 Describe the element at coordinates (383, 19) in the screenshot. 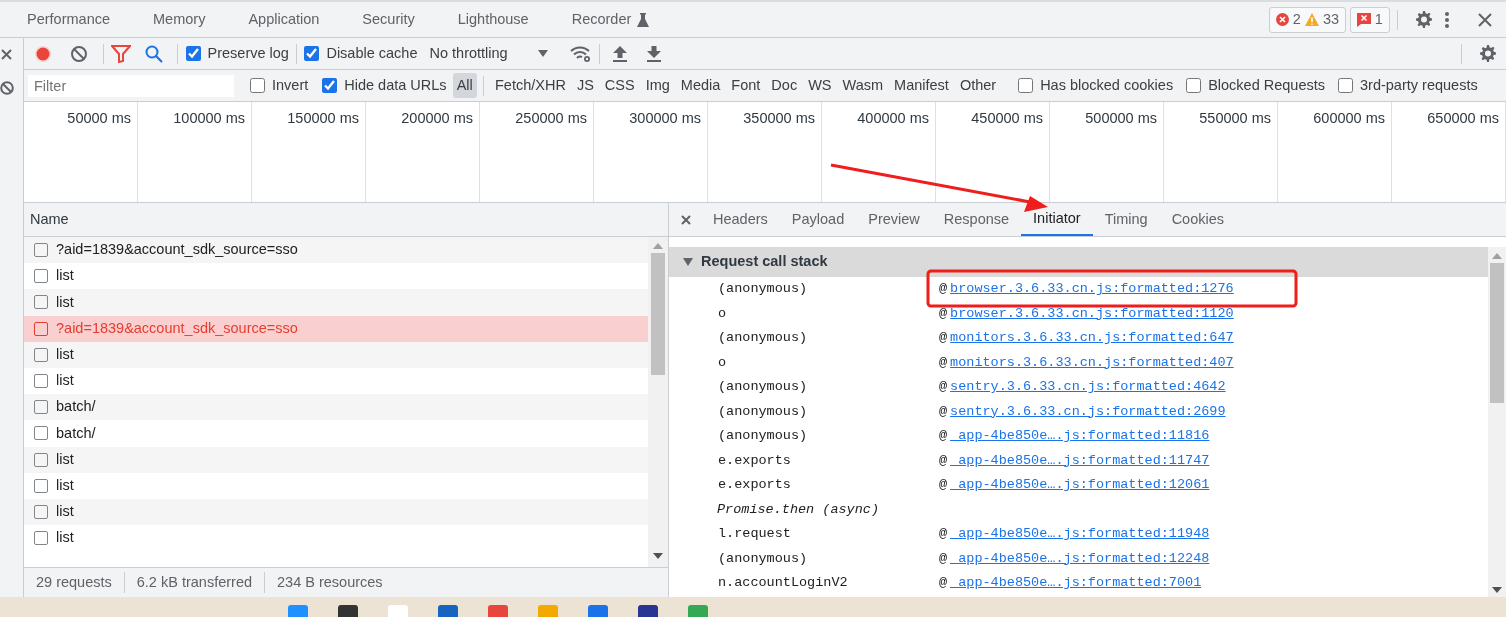

I see `panel-tab: Security` at that location.